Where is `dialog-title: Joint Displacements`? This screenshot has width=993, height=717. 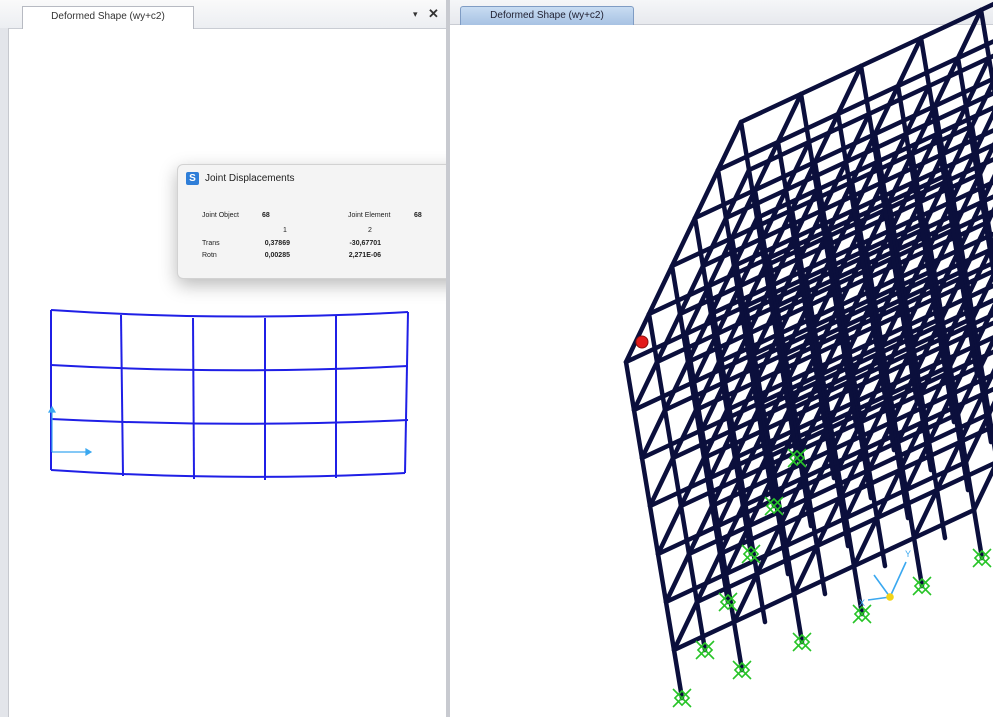 dialog-title: Joint Displacements is located at coordinates (250, 178).